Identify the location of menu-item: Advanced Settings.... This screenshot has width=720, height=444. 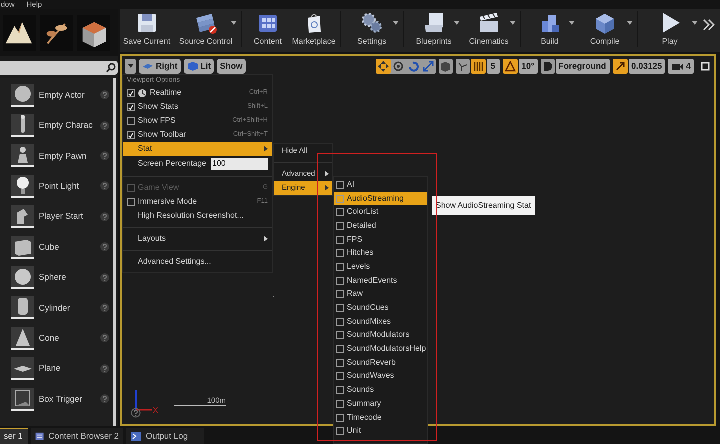
(197, 262).